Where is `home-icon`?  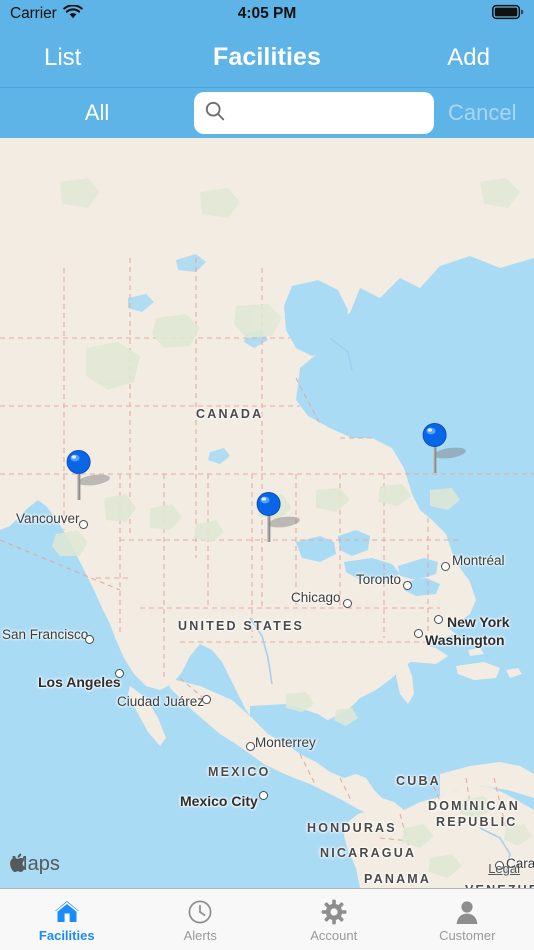
home-icon is located at coordinates (67, 912).